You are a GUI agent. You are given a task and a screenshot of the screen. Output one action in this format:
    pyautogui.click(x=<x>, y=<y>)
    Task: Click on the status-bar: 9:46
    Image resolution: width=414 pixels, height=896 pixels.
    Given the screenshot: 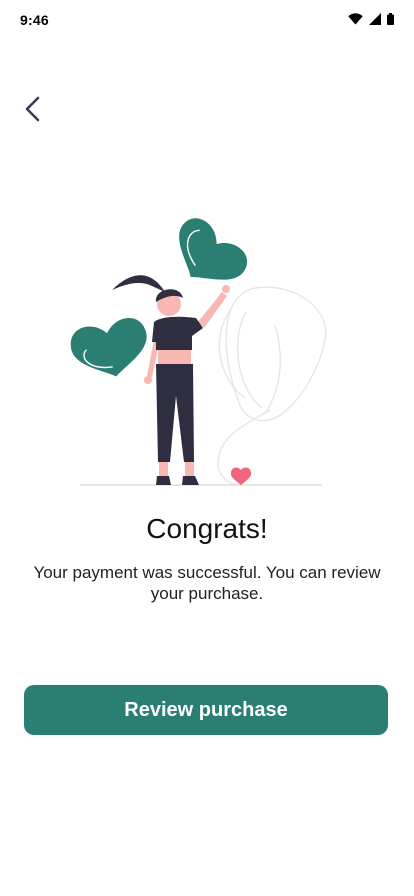 What is the action you would take?
    pyautogui.click(x=207, y=20)
    